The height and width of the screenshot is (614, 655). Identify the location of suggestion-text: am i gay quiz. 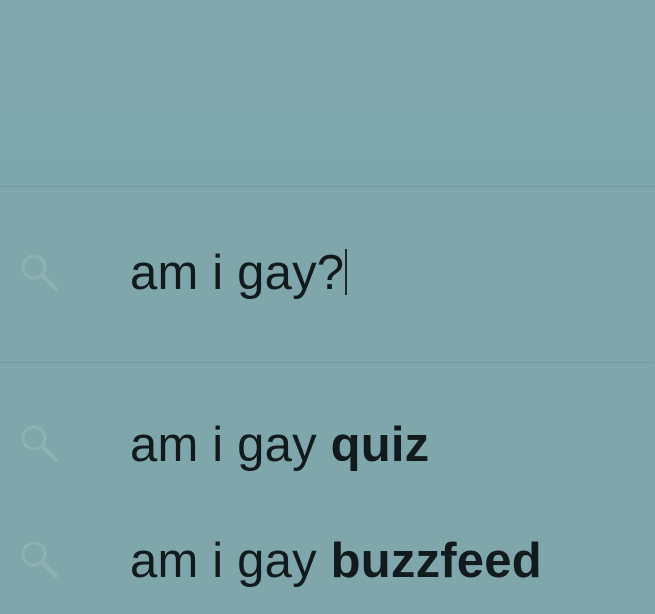
(279, 445).